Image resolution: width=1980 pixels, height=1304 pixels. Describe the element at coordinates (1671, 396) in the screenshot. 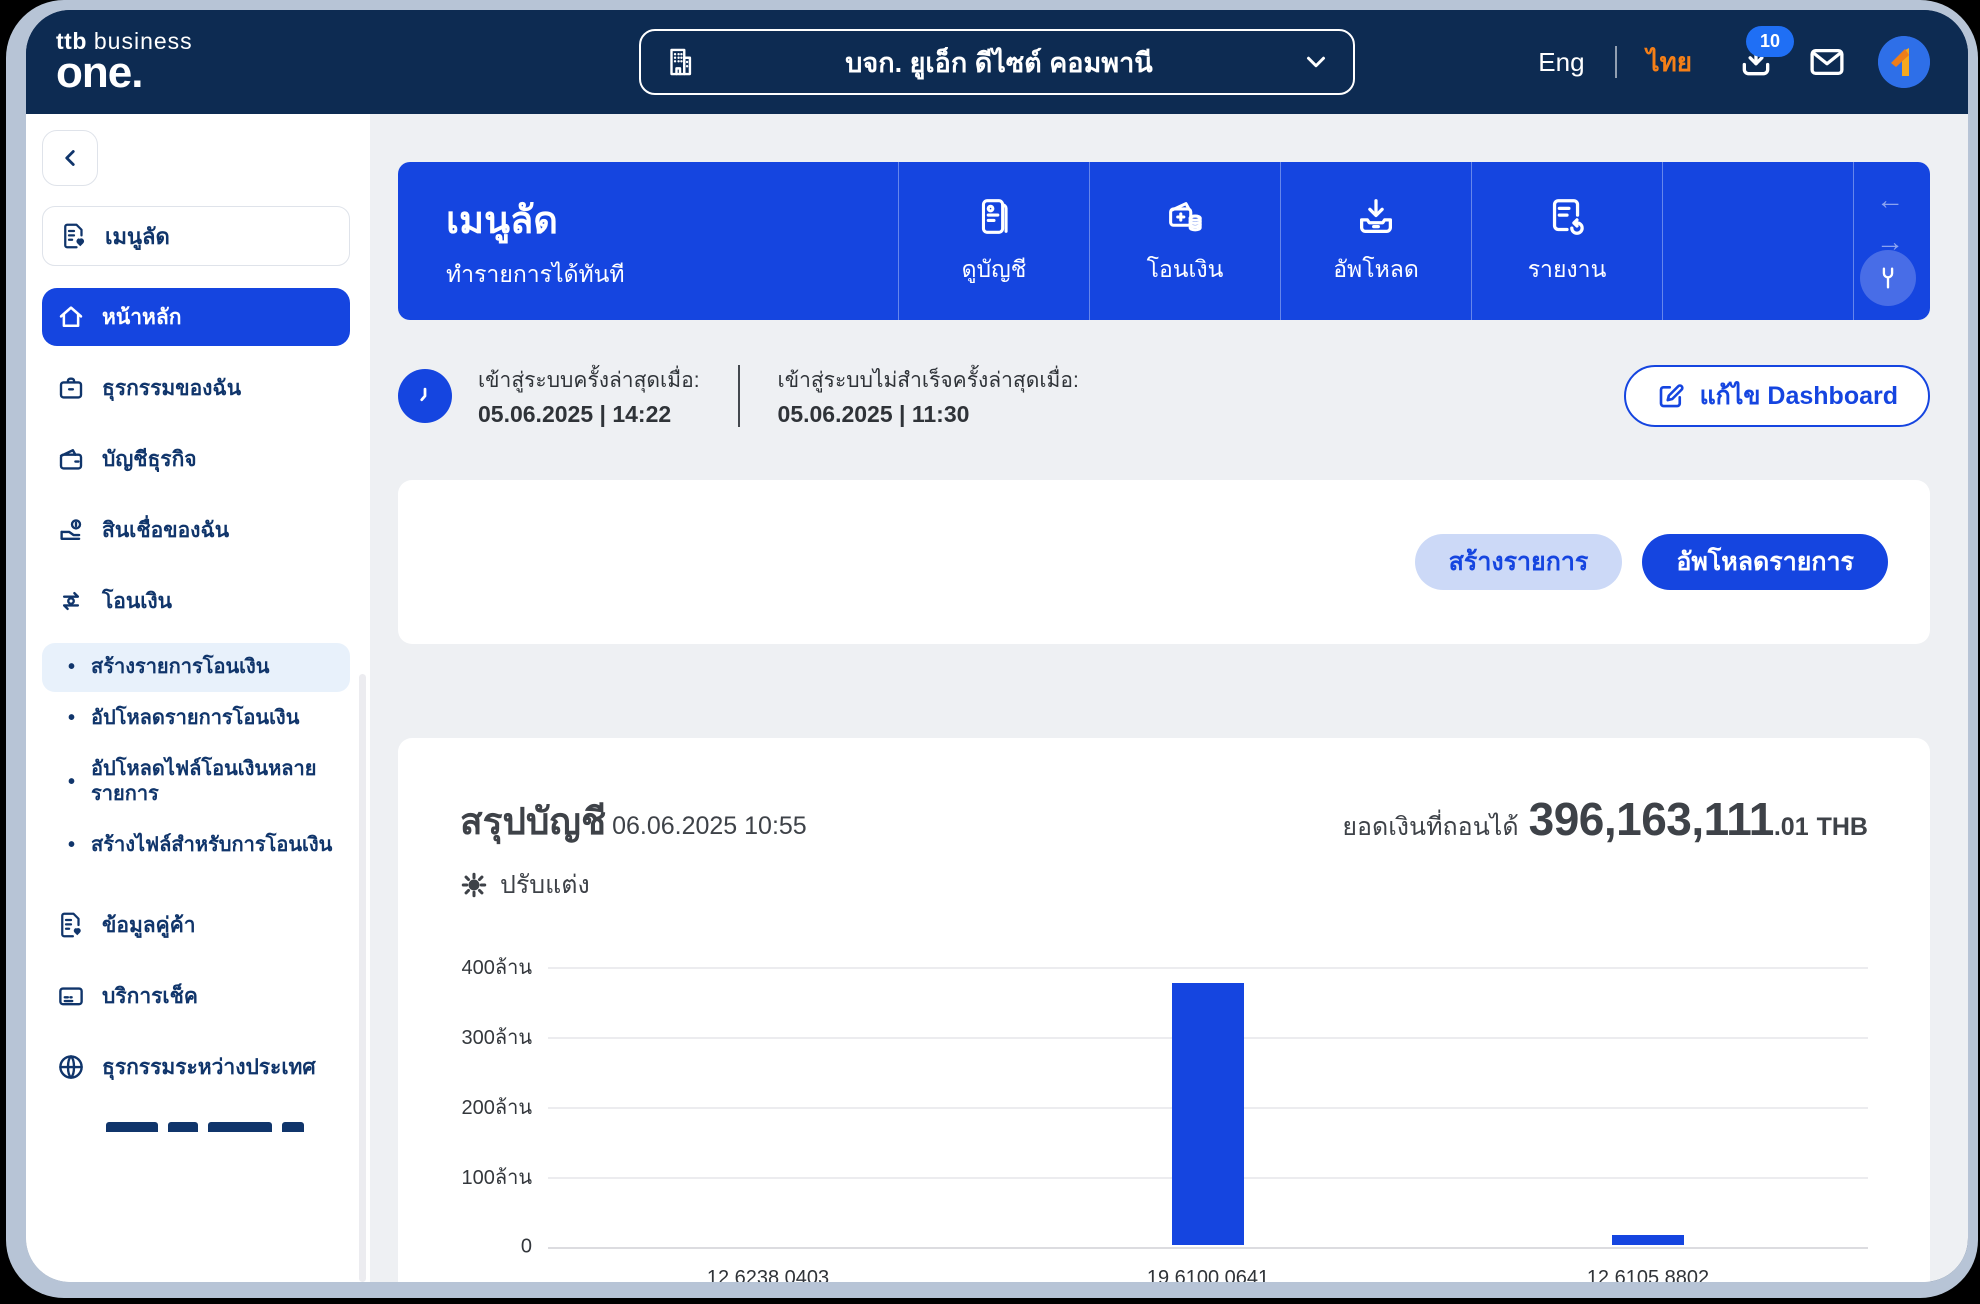

I see `edit-icon` at that location.